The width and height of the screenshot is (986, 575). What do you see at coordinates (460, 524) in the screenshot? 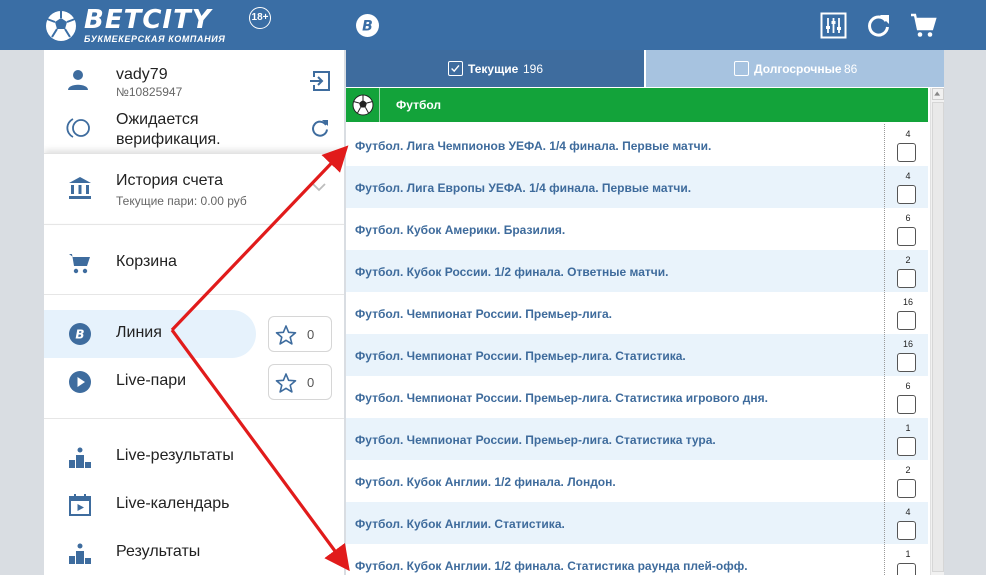
I see `championship-name: Футбол. Кубок Англии. Статистика.` at bounding box center [460, 524].